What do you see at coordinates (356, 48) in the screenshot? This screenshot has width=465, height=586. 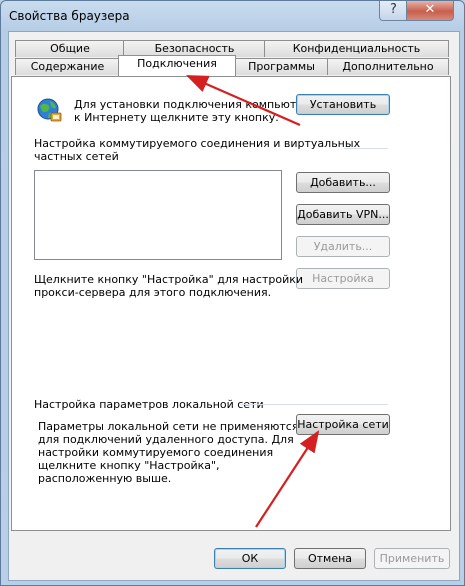 I see `tab-privacy: Конфиденциальность` at bounding box center [356, 48].